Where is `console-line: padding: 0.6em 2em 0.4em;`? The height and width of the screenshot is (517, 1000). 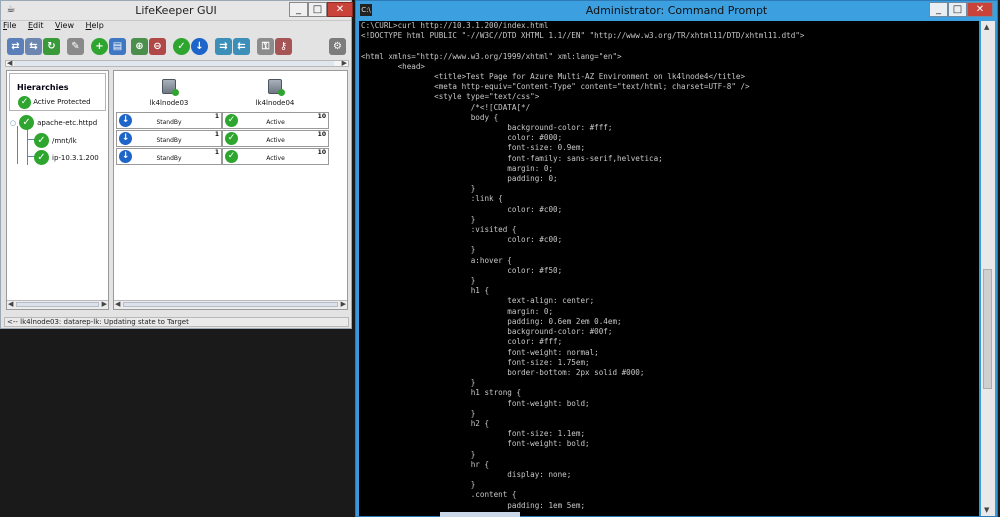 console-line: padding: 0.6em 2em 0.4em; is located at coordinates (491, 321).